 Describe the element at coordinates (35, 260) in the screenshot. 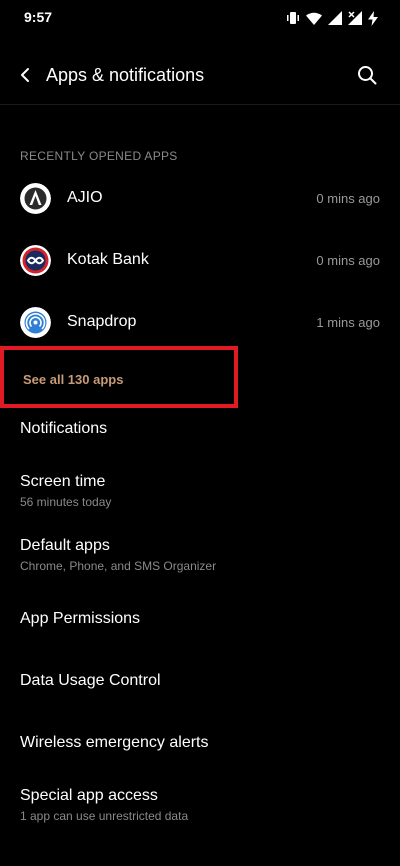

I see `kotak-app-icon` at that location.